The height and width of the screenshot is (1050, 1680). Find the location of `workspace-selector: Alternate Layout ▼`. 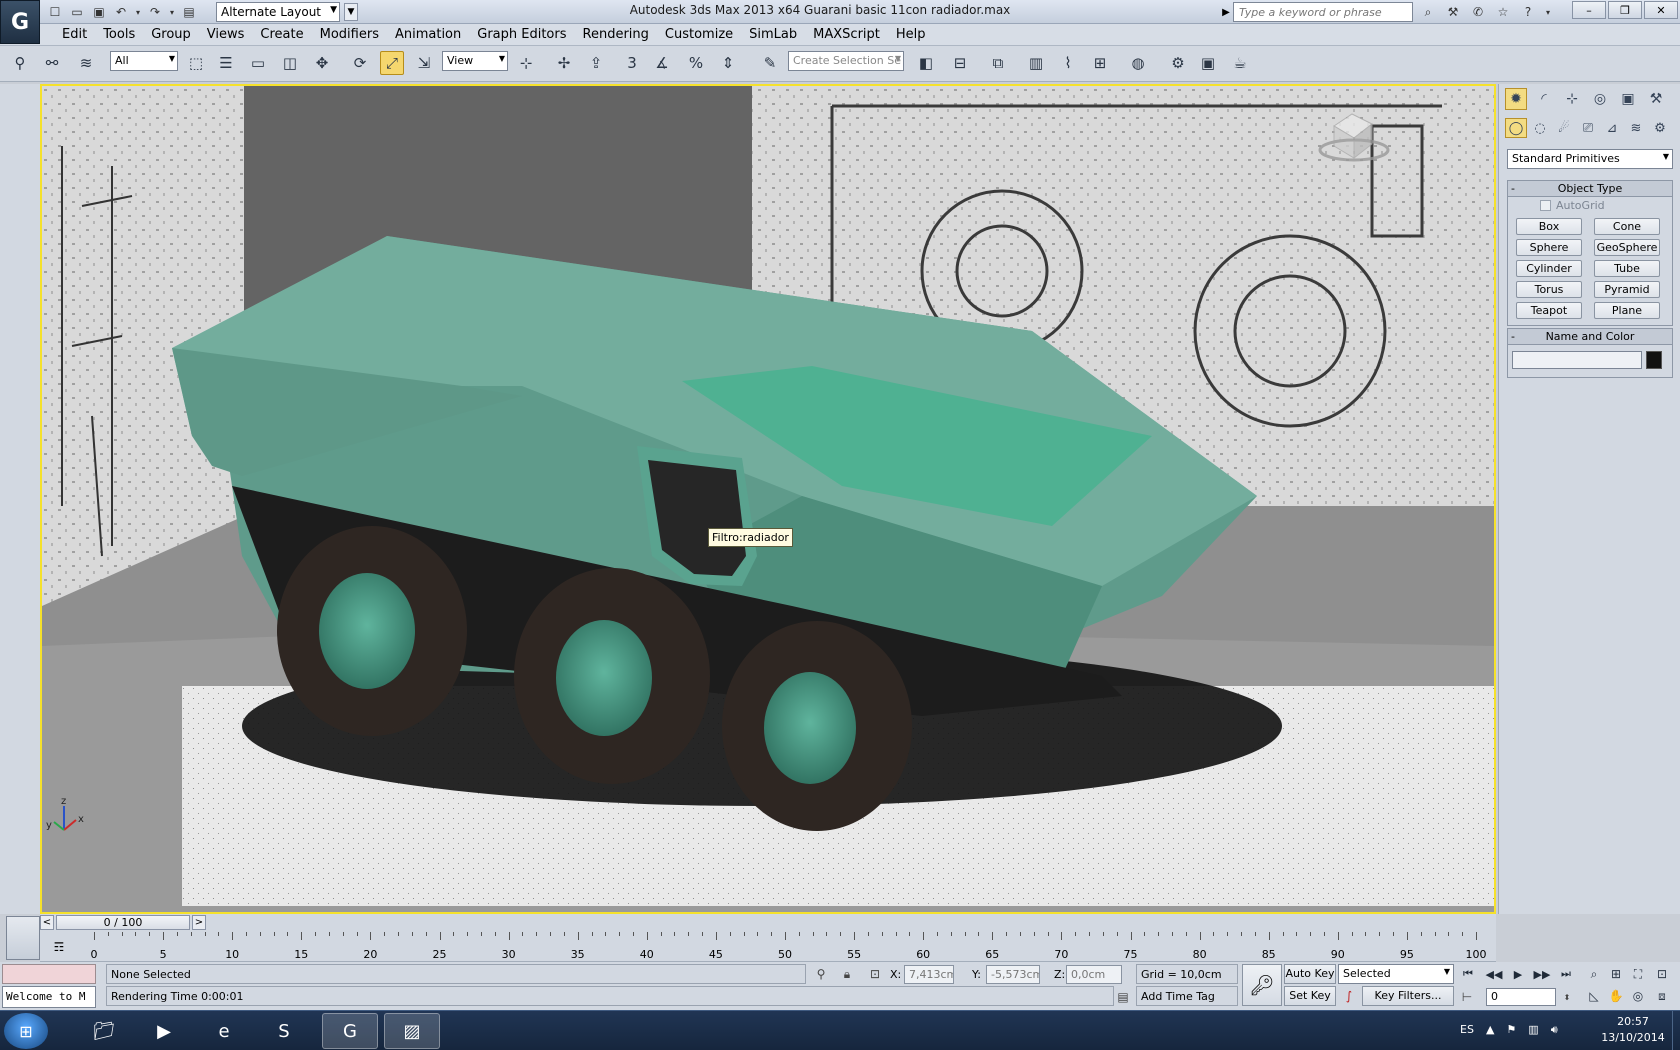

workspace-selector: Alternate Layout ▼ is located at coordinates (278, 12).